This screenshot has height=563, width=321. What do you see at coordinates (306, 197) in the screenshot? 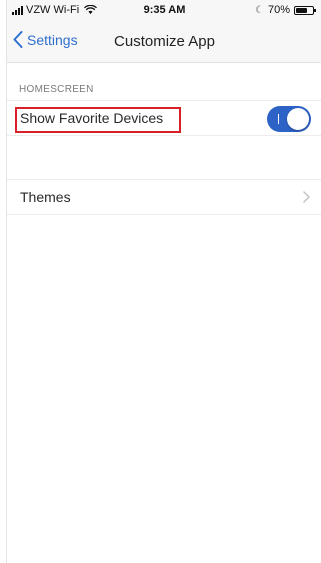
I see `chevron-right-icon` at bounding box center [306, 197].